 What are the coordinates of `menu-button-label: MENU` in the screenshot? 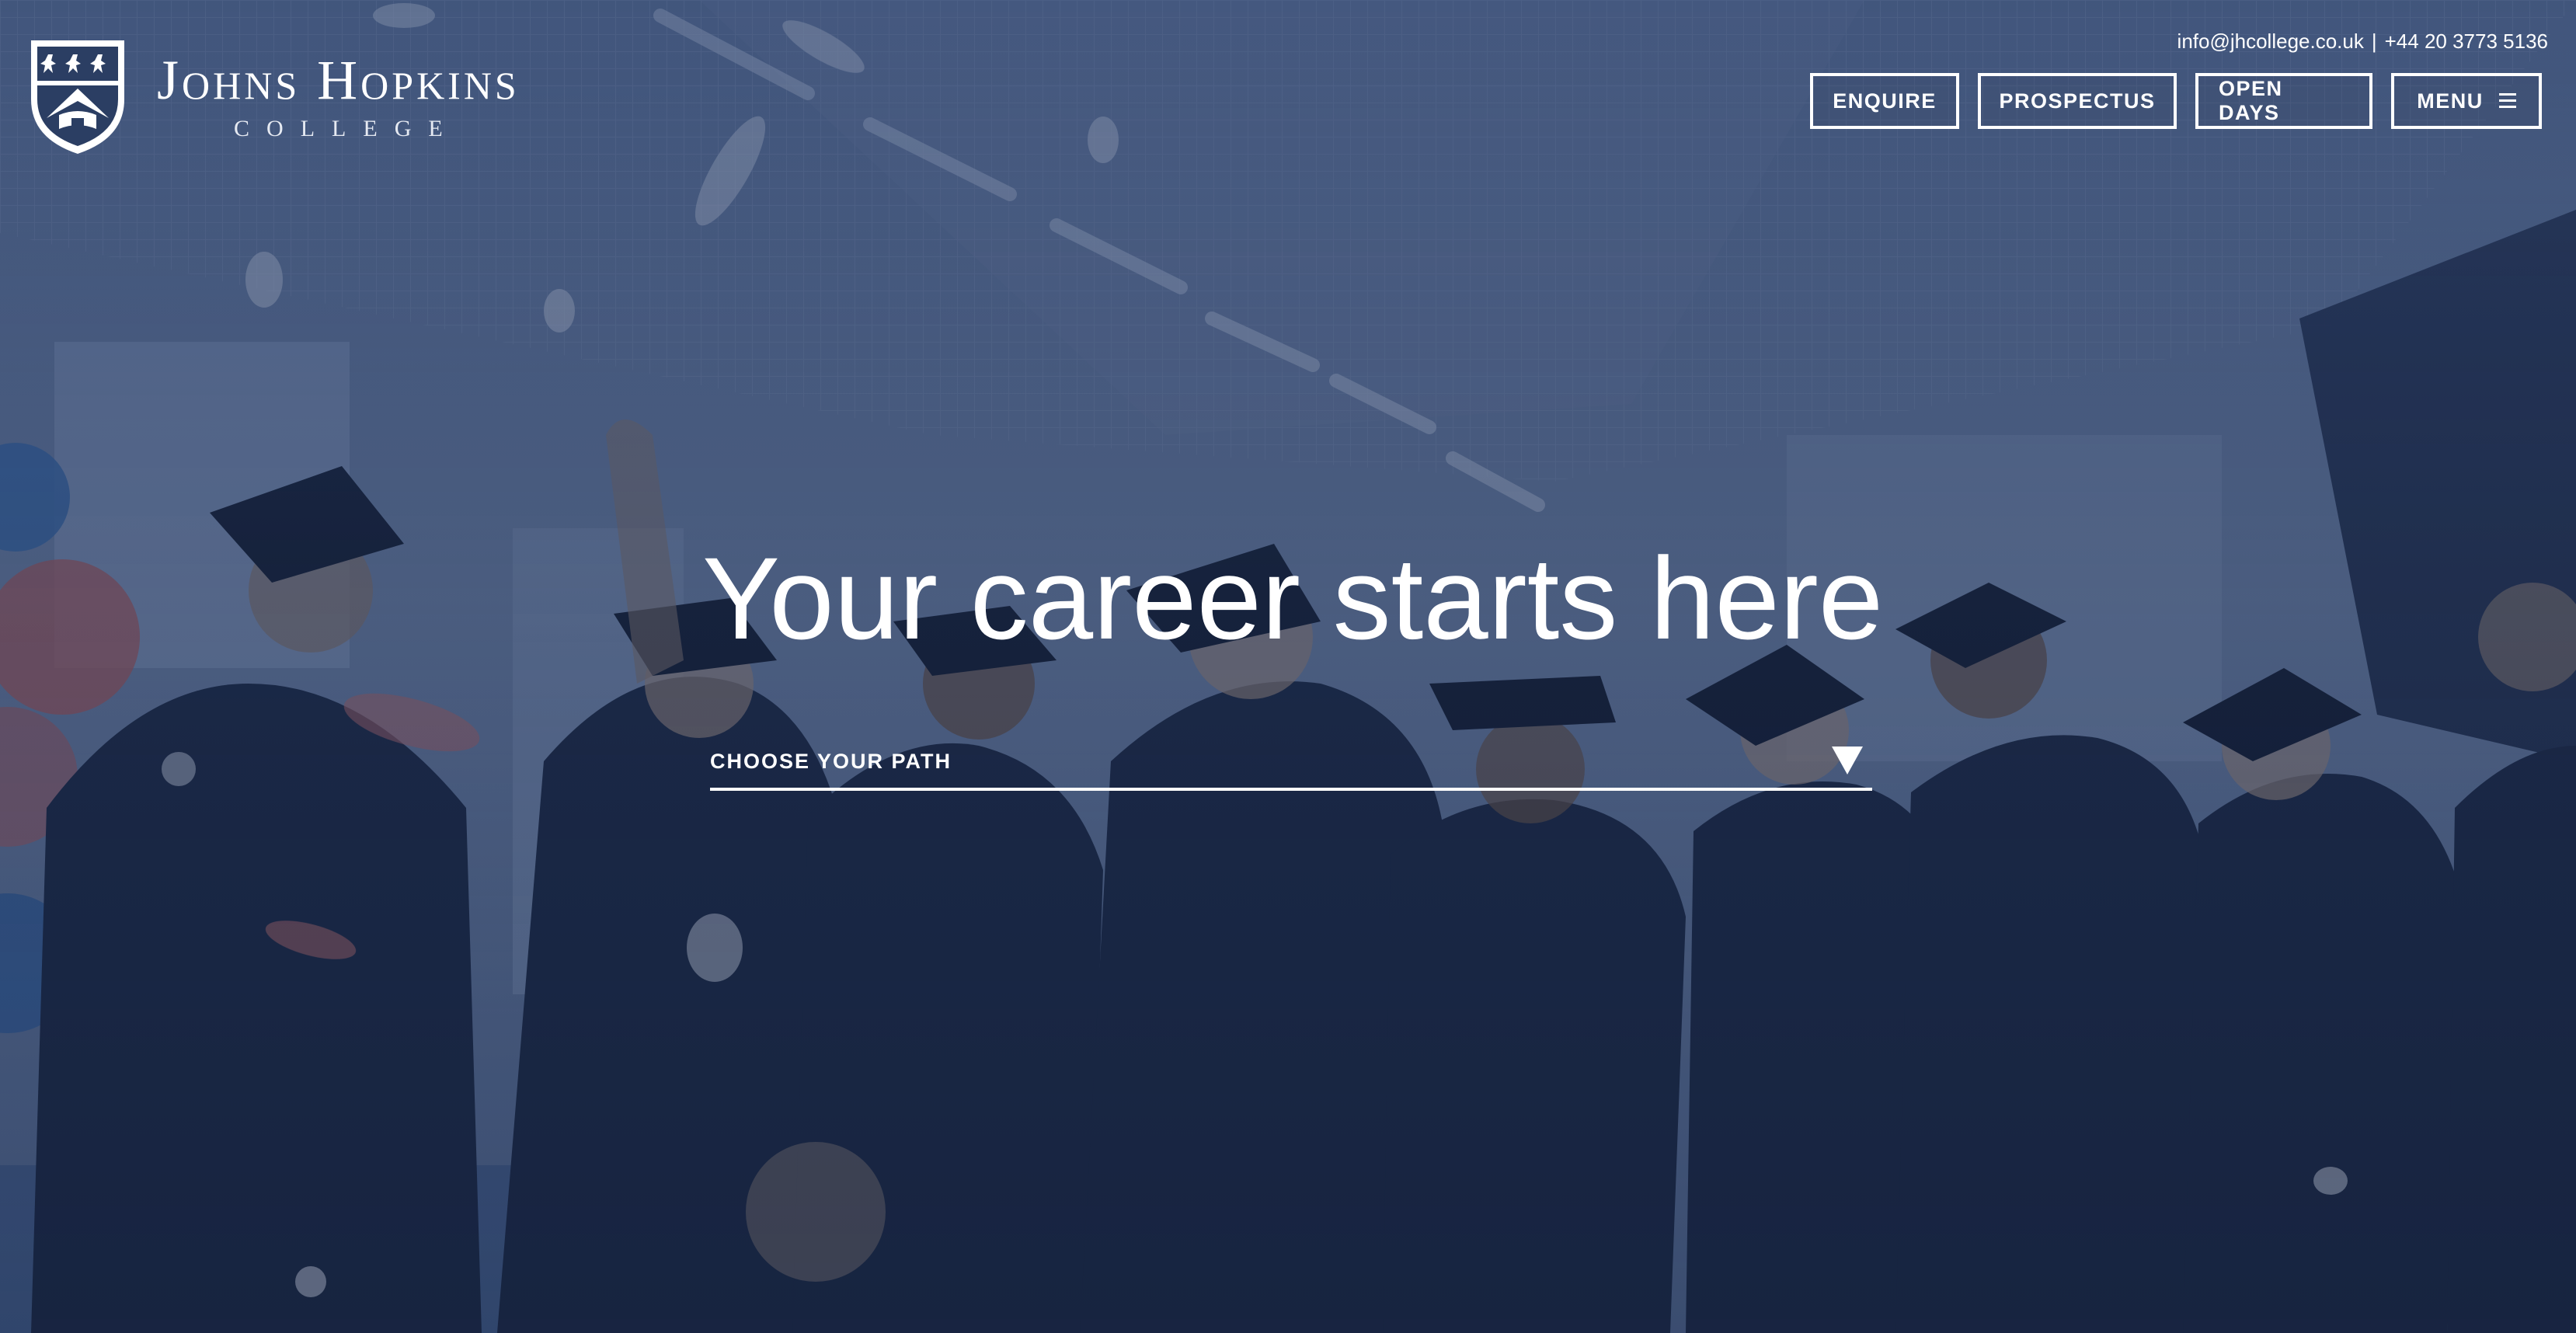 It's located at (2450, 101).